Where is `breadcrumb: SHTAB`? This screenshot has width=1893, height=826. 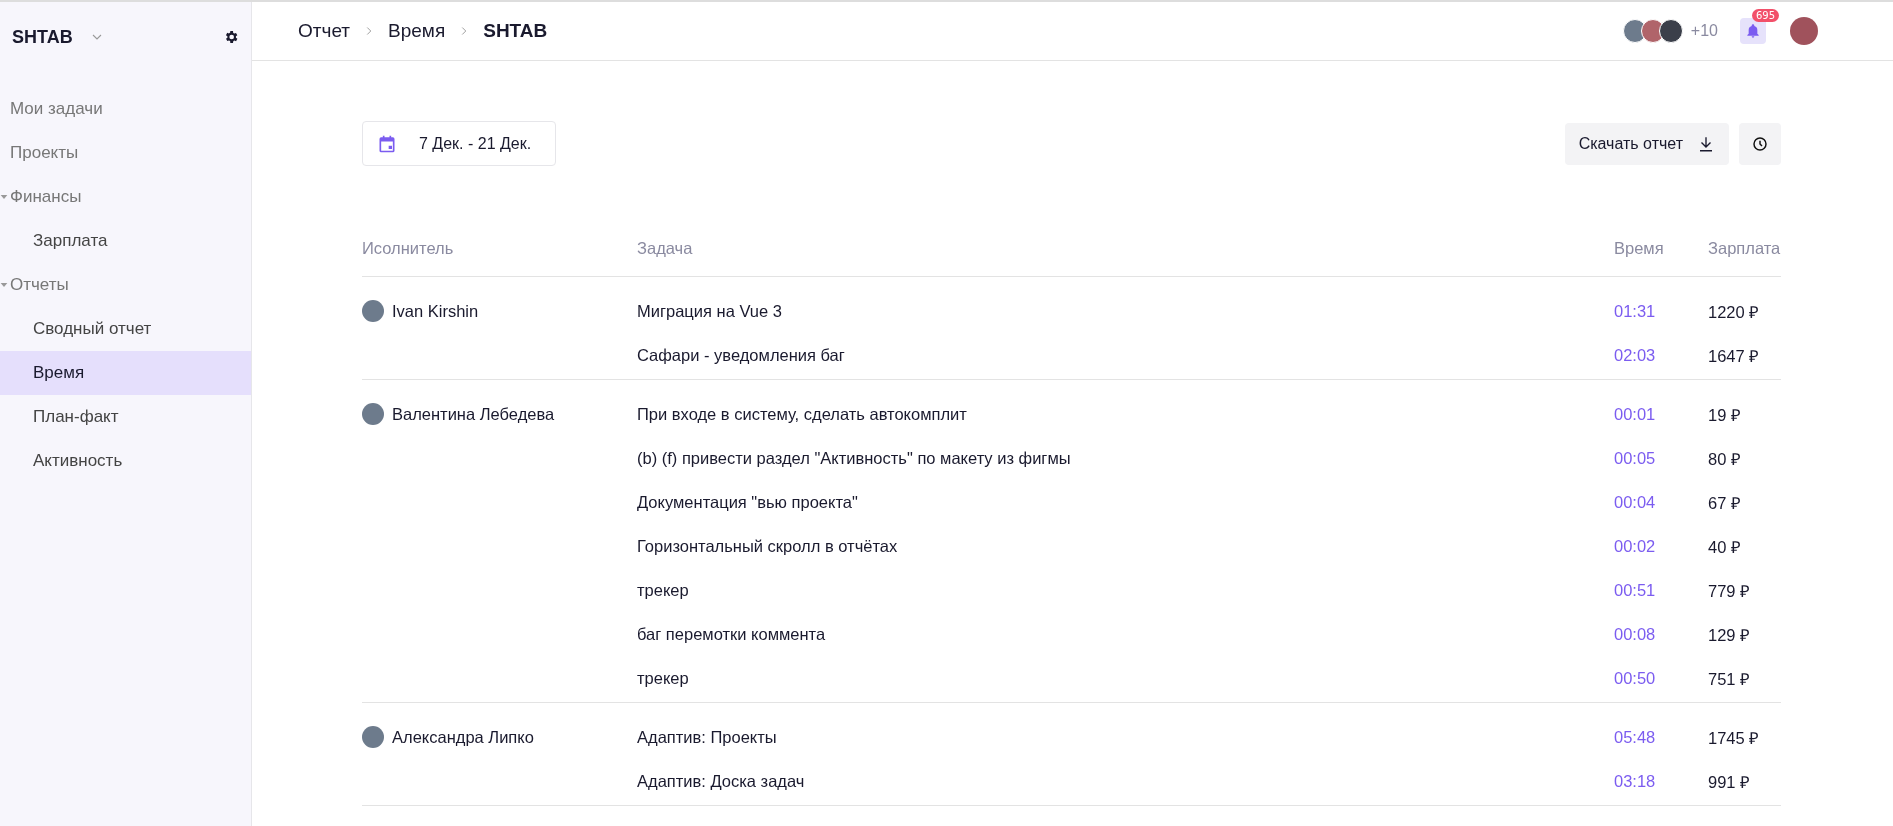
breadcrumb: SHTAB is located at coordinates (515, 31).